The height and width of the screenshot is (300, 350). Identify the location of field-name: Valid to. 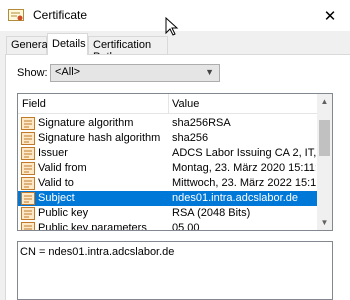
(56, 183).